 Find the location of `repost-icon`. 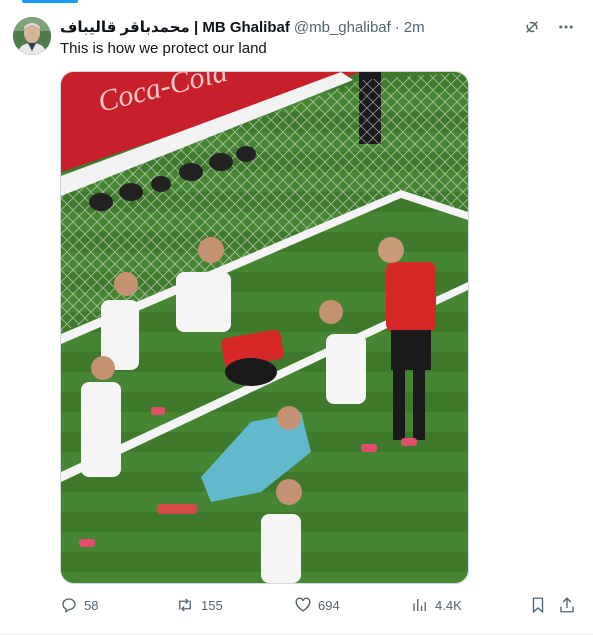

repost-icon is located at coordinates (185, 605).